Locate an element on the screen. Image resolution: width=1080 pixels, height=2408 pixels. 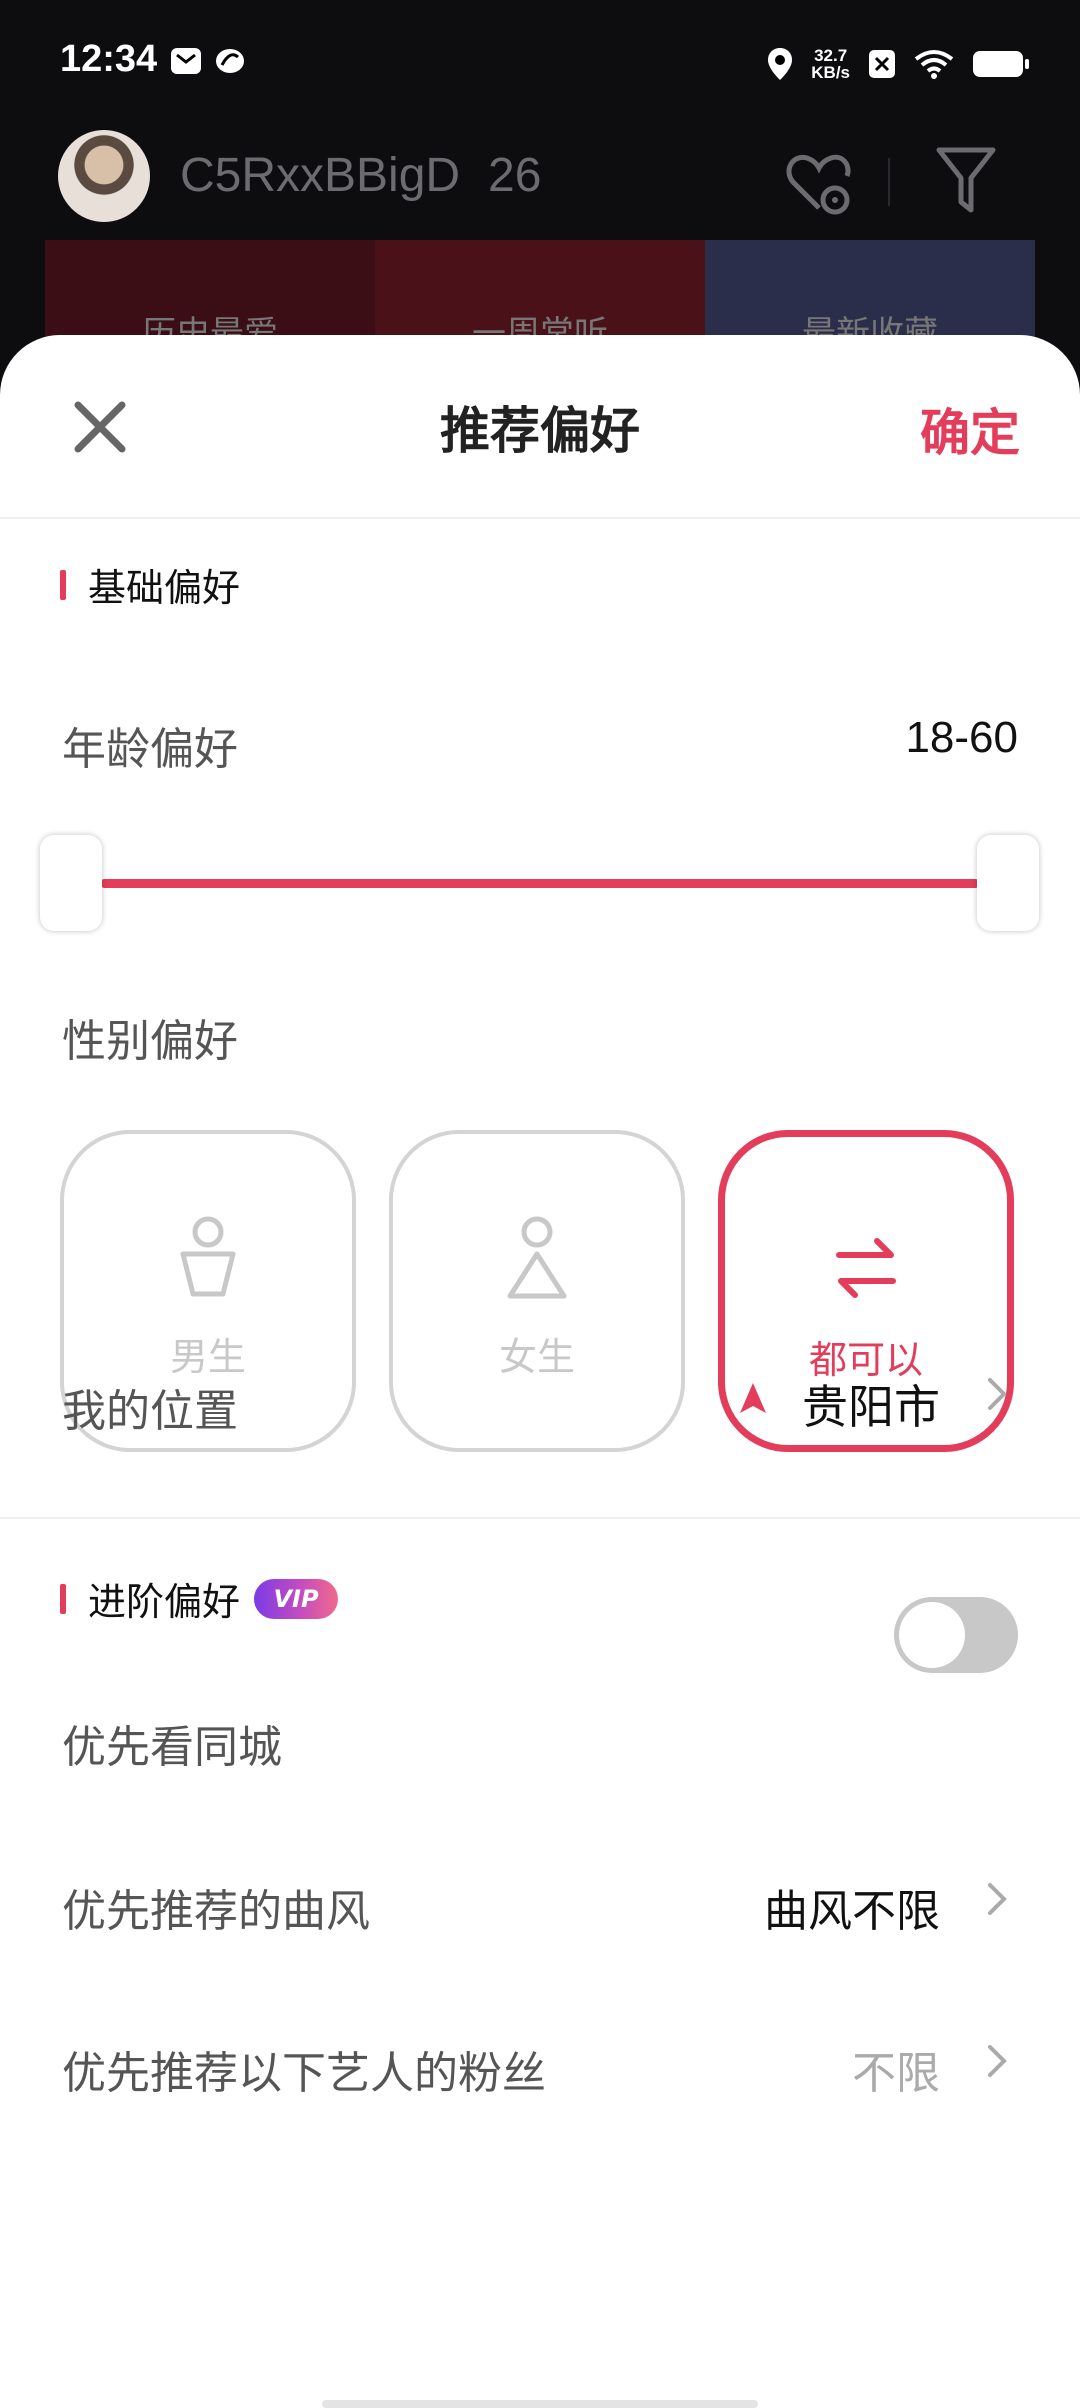
heart-settings-icon is located at coordinates (820, 183).